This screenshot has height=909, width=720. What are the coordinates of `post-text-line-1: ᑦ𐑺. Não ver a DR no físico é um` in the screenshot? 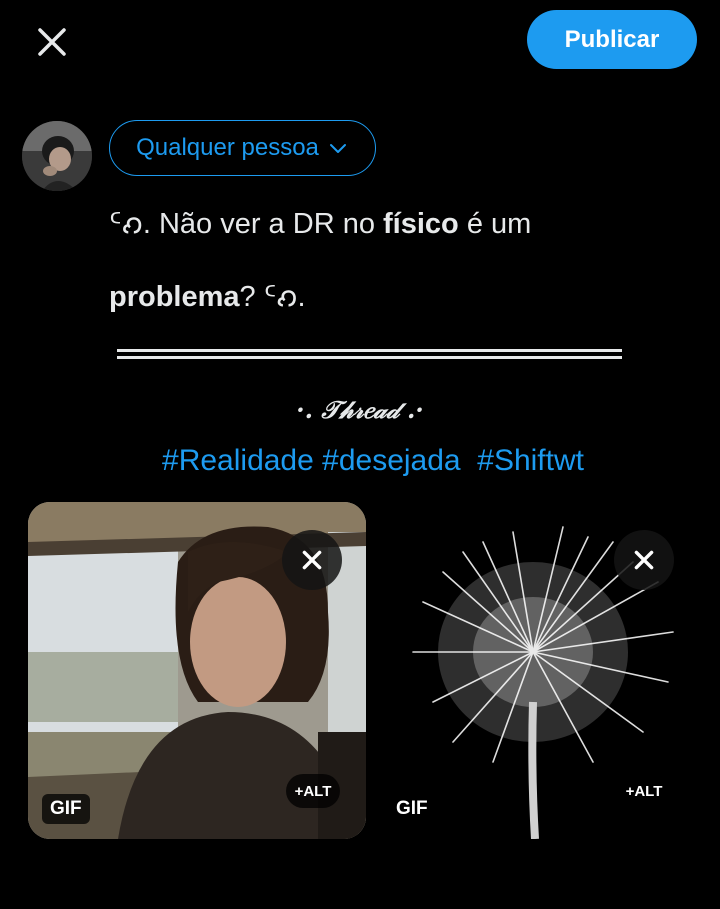 It's located at (399, 224).